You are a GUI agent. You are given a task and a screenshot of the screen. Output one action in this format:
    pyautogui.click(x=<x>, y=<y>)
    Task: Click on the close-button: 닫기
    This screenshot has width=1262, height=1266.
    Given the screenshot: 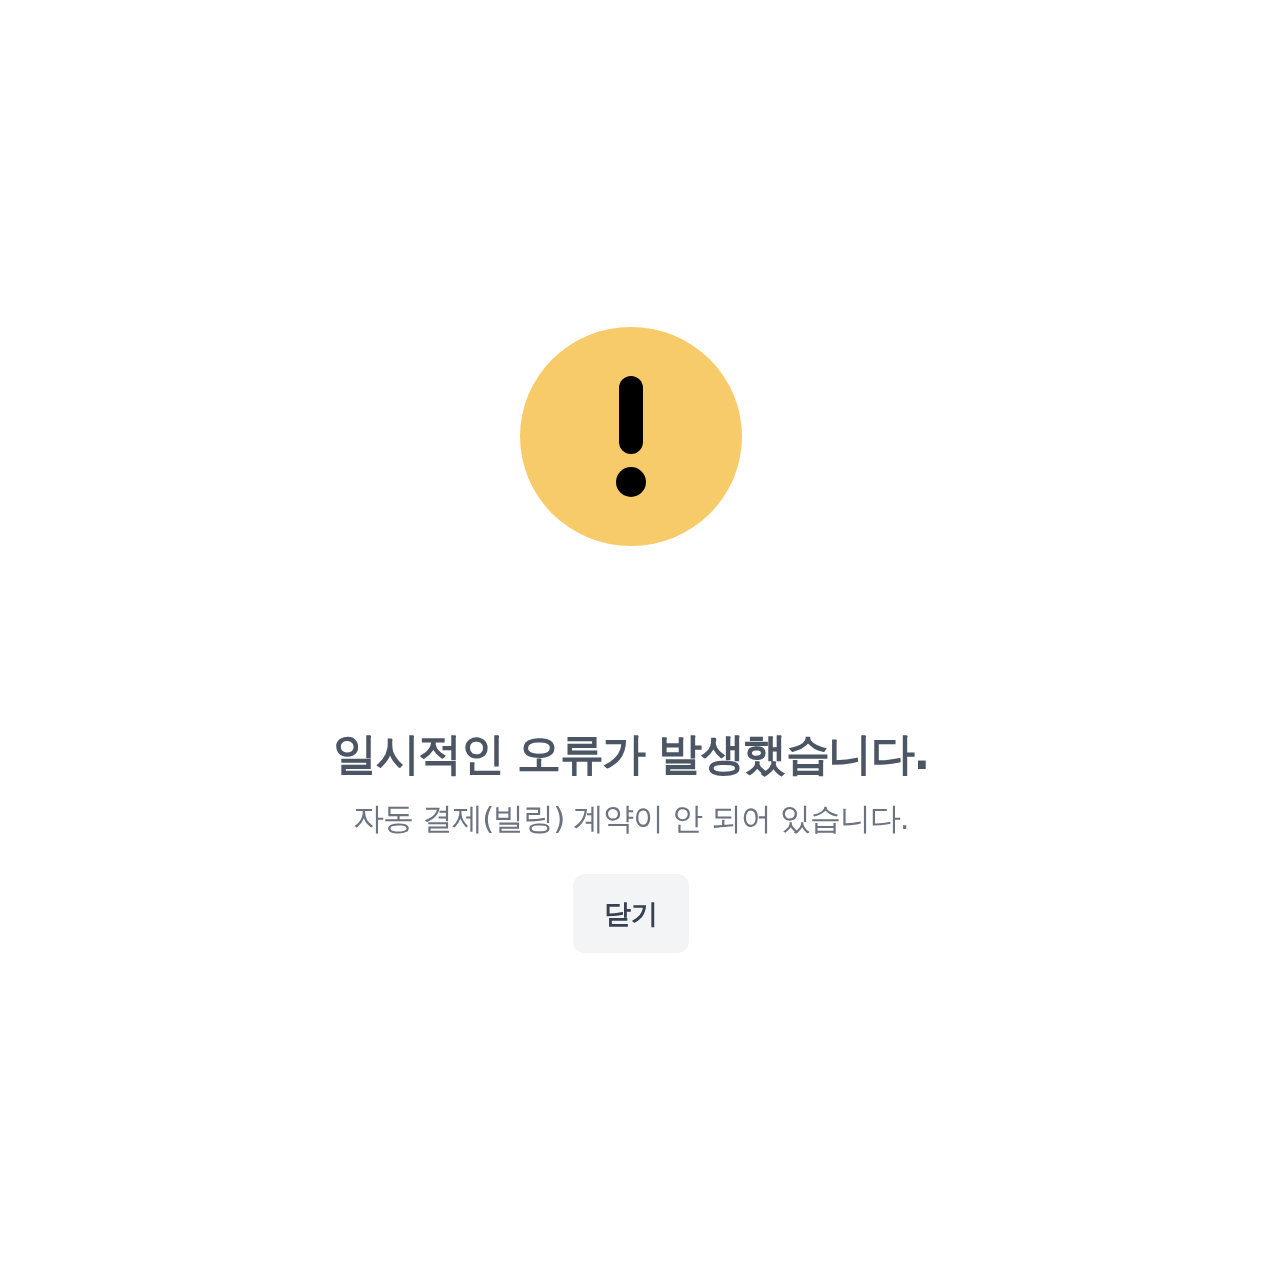 What is the action you would take?
    pyautogui.click(x=631, y=913)
    